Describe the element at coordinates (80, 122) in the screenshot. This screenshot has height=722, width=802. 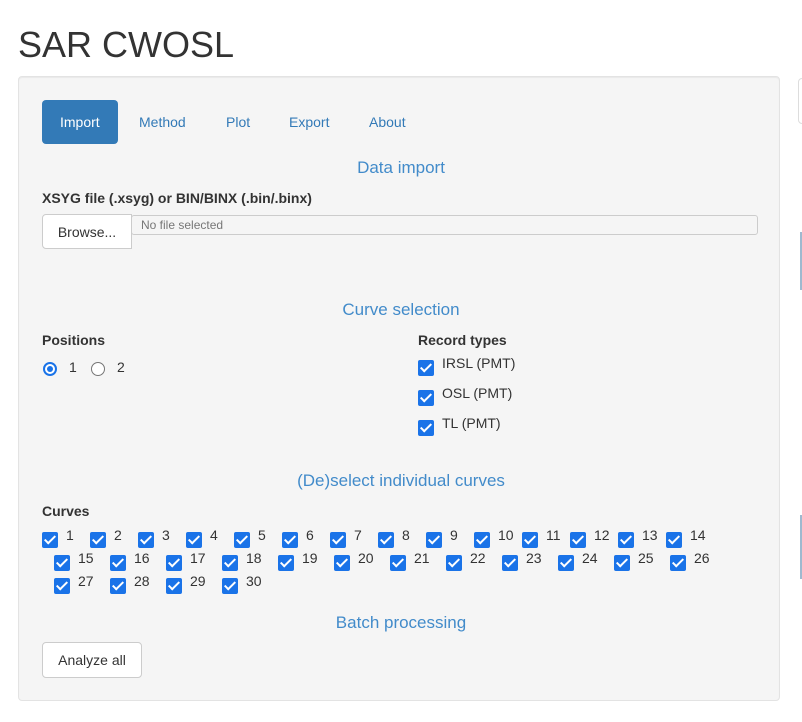
I see `tab-import: Import` at that location.